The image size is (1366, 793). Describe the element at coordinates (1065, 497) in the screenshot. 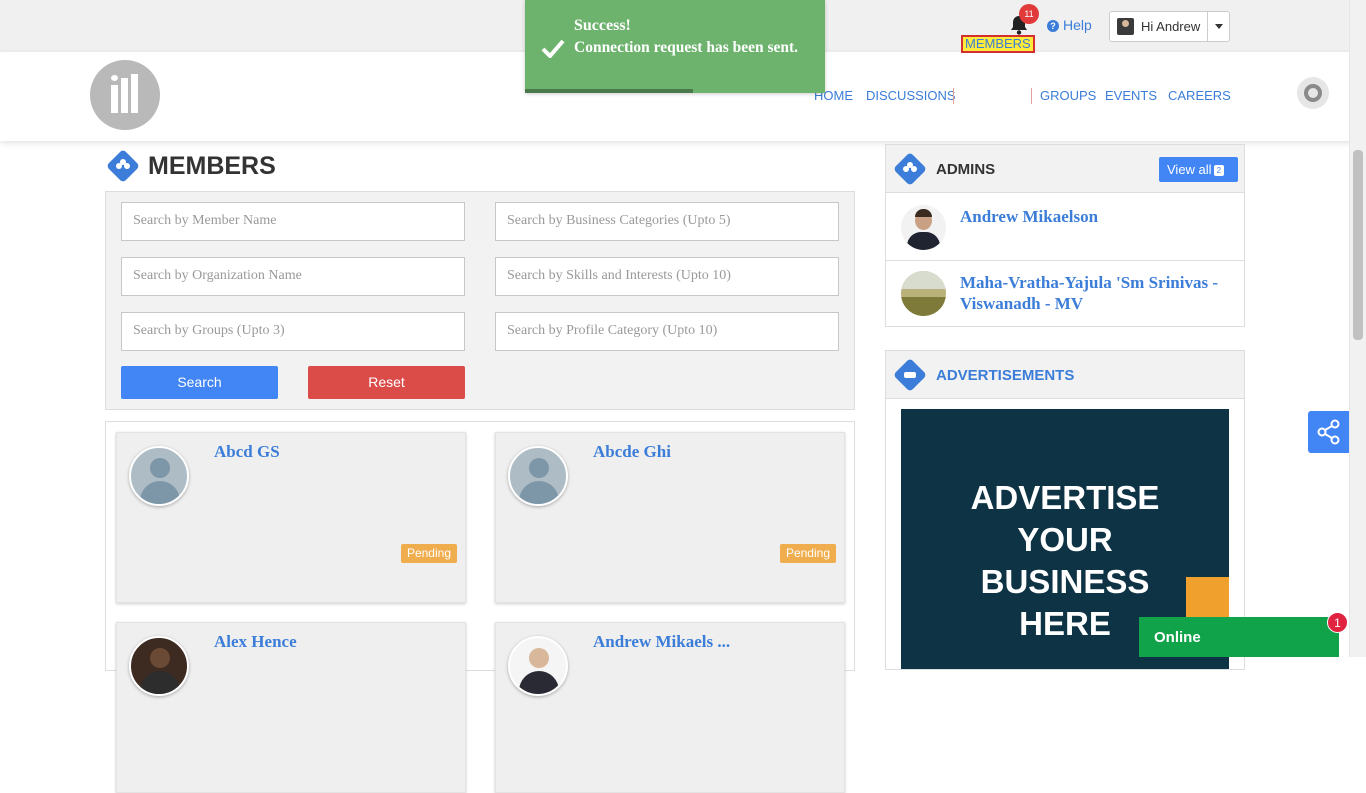

I see `ad-line: ADVERTISE` at that location.